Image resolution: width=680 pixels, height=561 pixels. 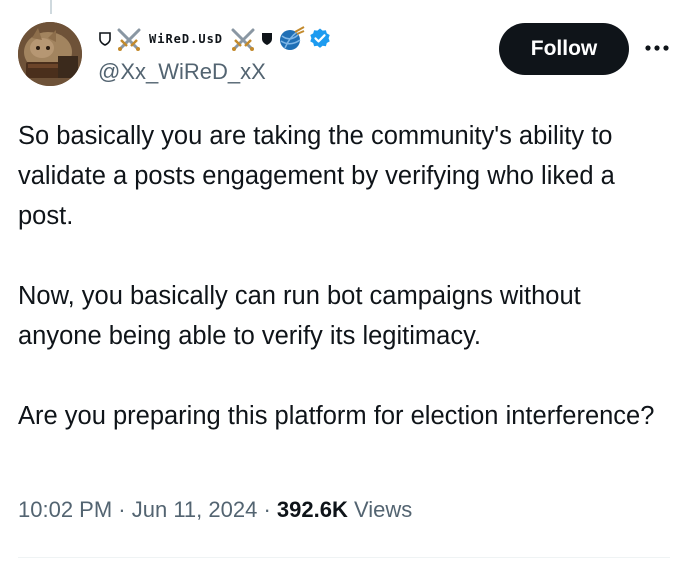 I want to click on display-name-row: WiReD.UsD, so click(x=215, y=39).